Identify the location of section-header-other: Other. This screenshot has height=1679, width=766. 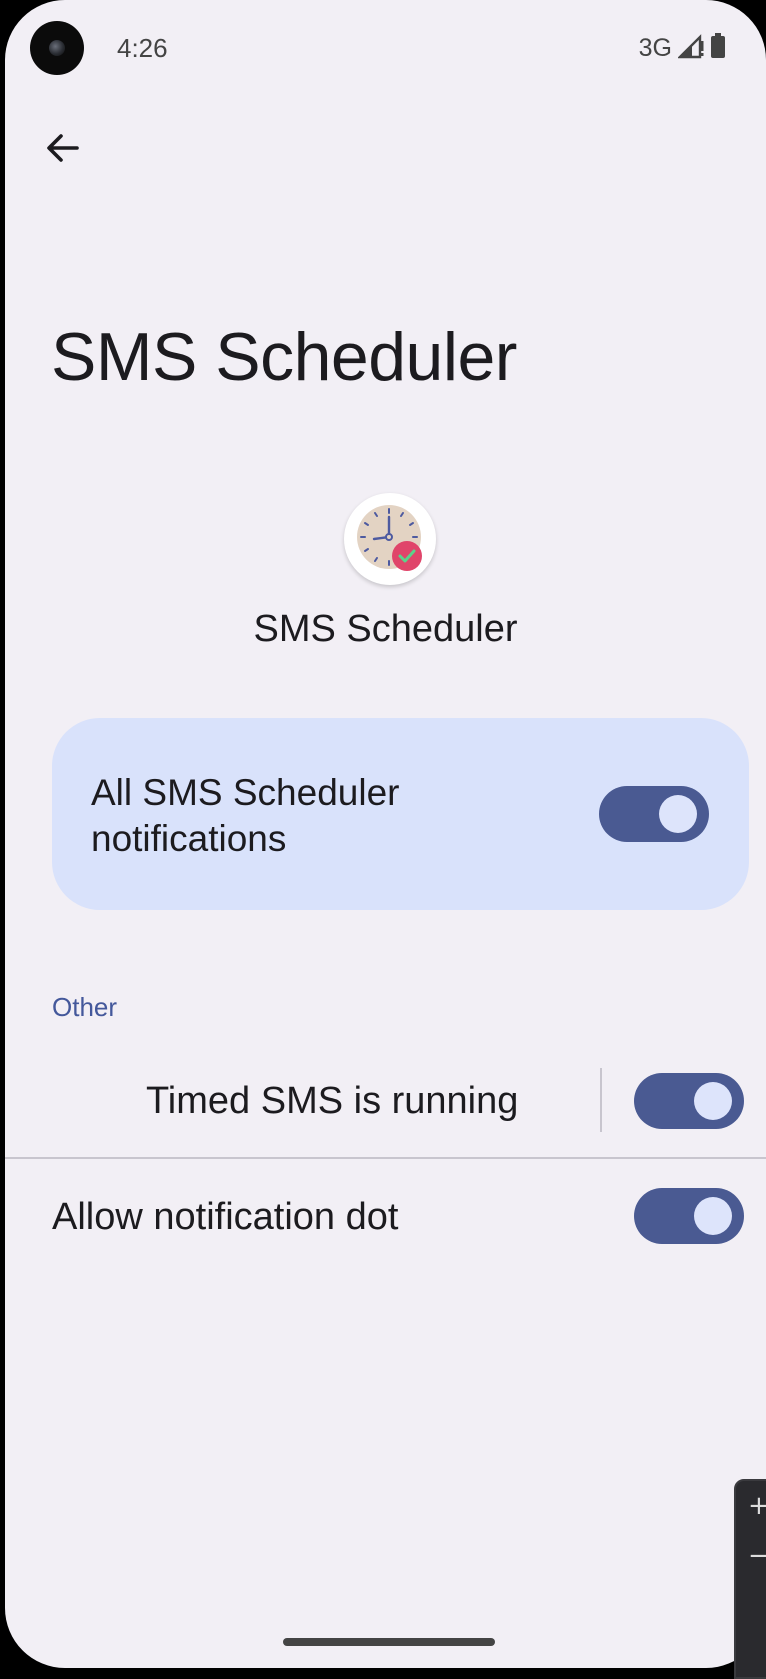
(85, 1007).